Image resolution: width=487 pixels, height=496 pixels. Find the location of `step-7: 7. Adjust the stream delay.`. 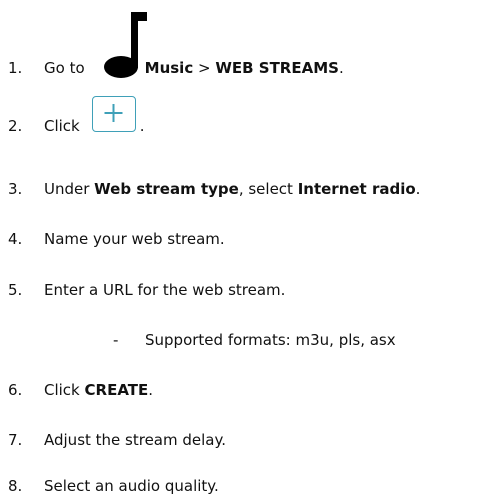

step-7: 7. Adjust the stream delay. is located at coordinates (117, 440).